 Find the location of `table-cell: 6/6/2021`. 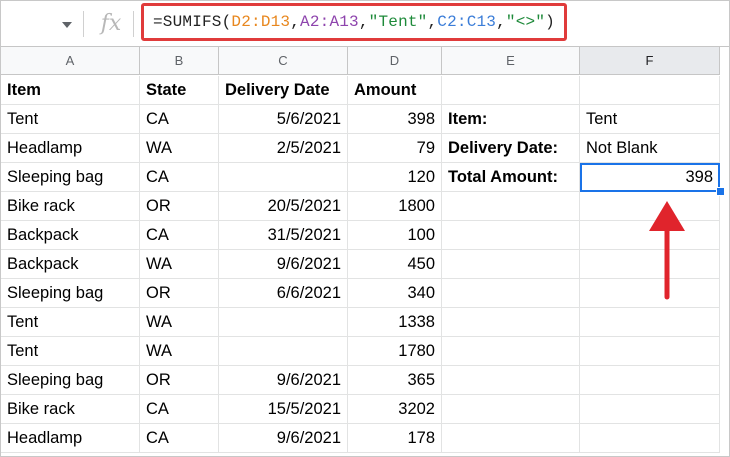

table-cell: 6/6/2021 is located at coordinates (283, 293).